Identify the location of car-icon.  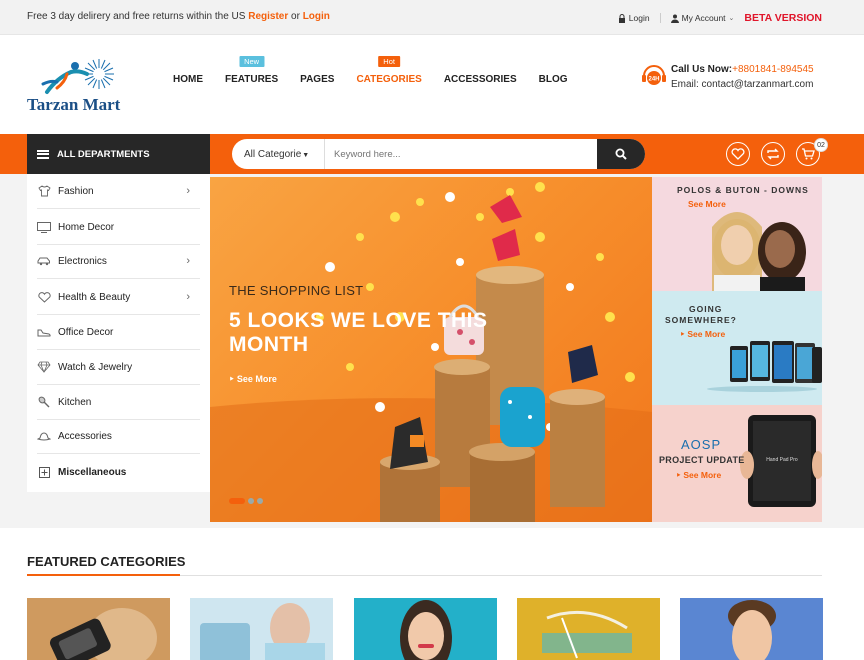
(44, 261).